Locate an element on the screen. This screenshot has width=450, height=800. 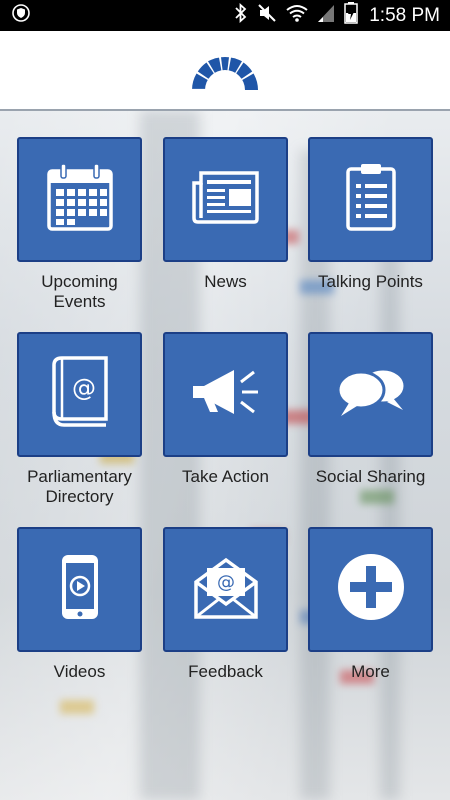
tile-label: Talking Points is located at coordinates (370, 281).